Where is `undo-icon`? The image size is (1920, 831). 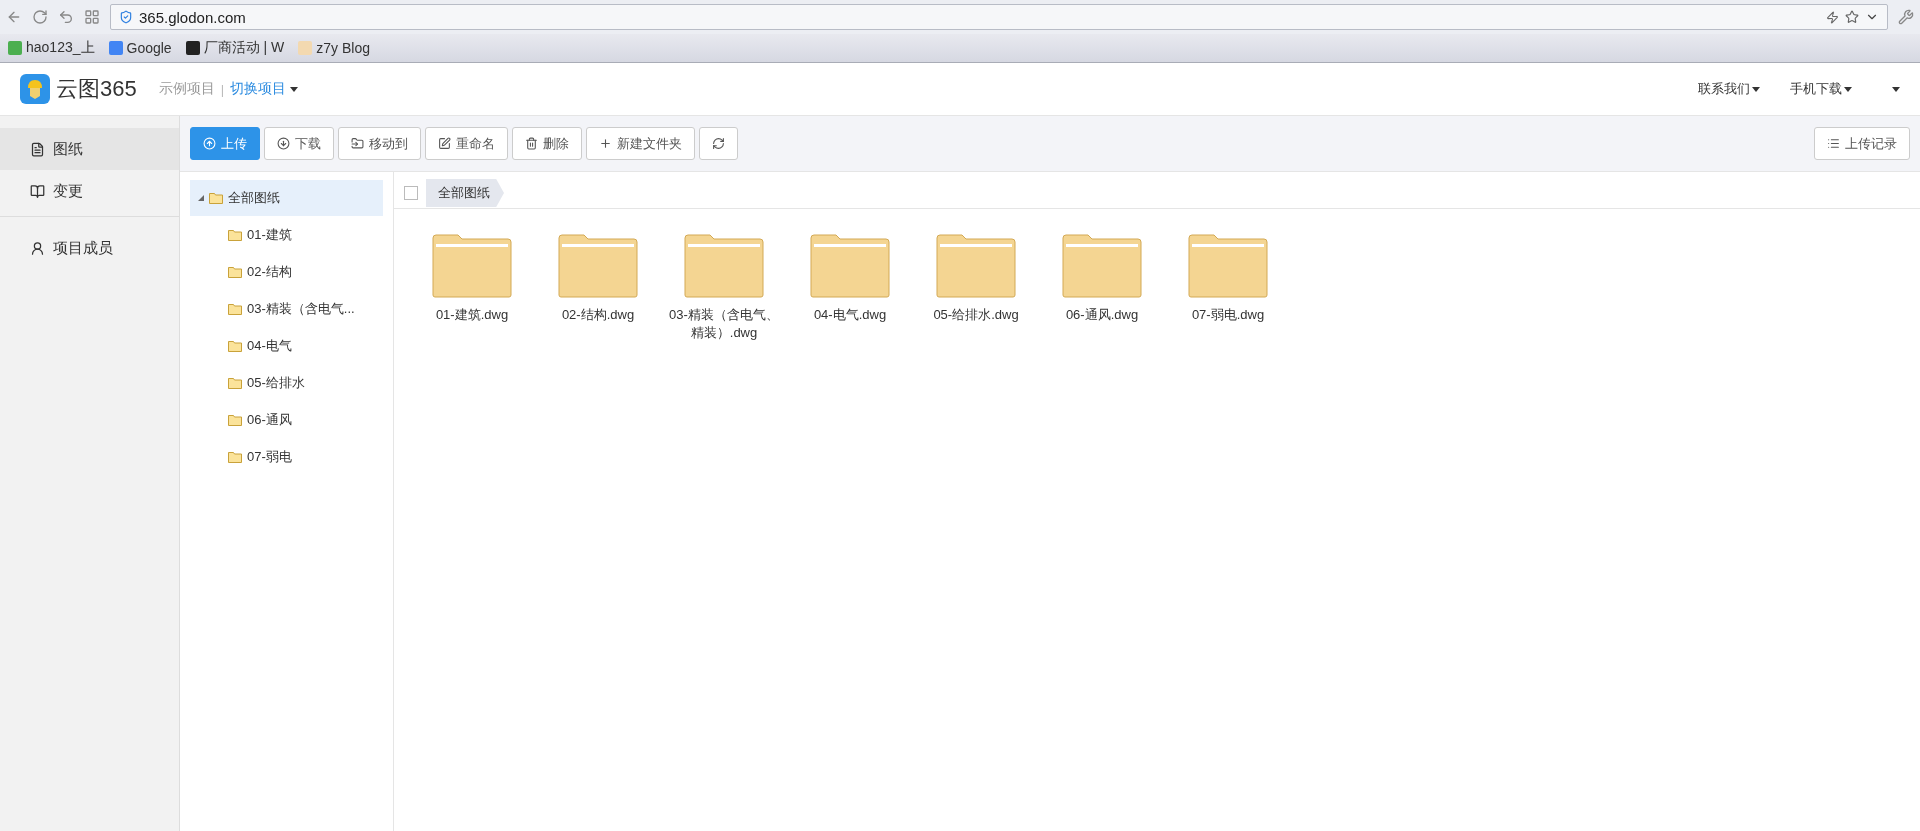
undo-icon is located at coordinates (66, 17).